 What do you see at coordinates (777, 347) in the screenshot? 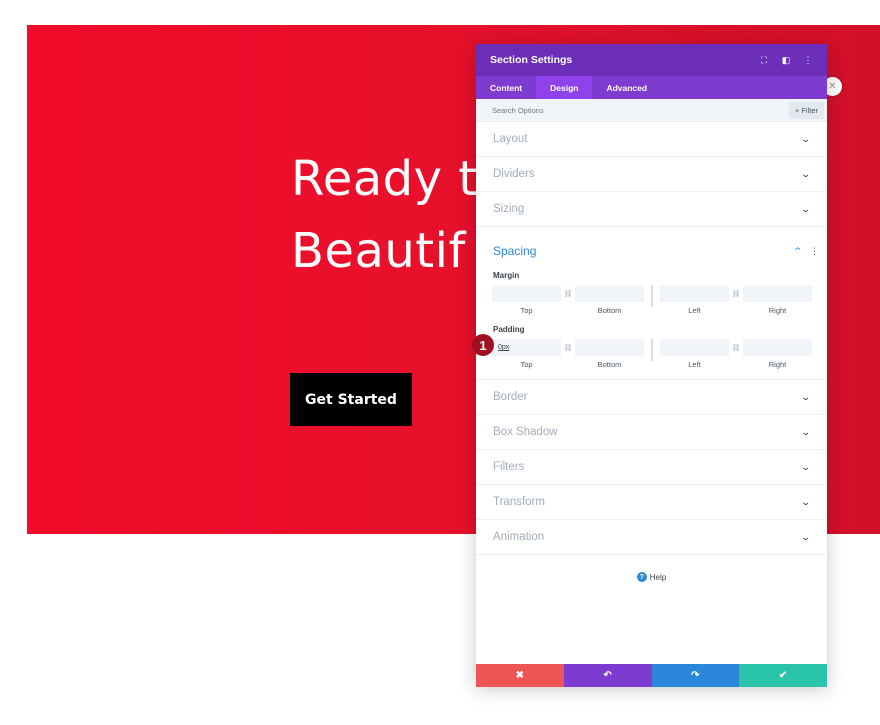
I see `padding-right-input` at bounding box center [777, 347].